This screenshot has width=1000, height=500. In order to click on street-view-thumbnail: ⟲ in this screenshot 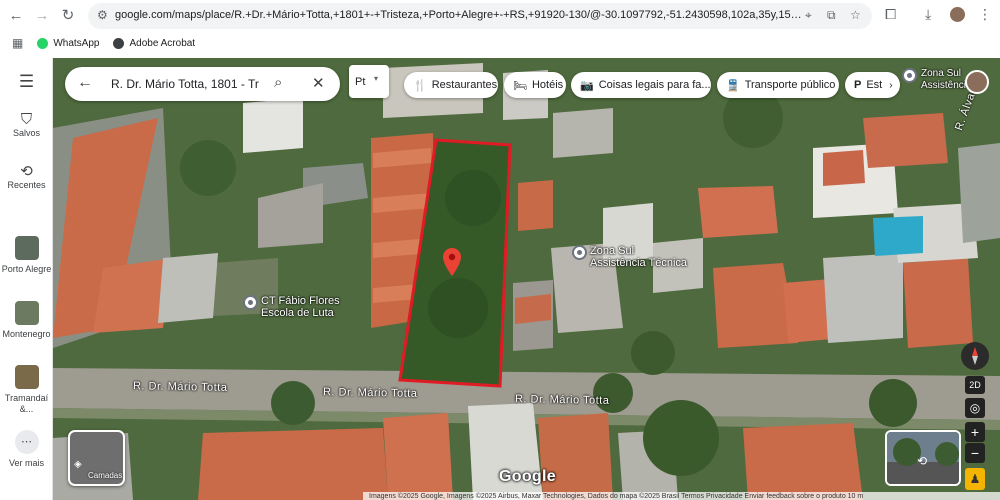, I will do `click(923, 458)`.